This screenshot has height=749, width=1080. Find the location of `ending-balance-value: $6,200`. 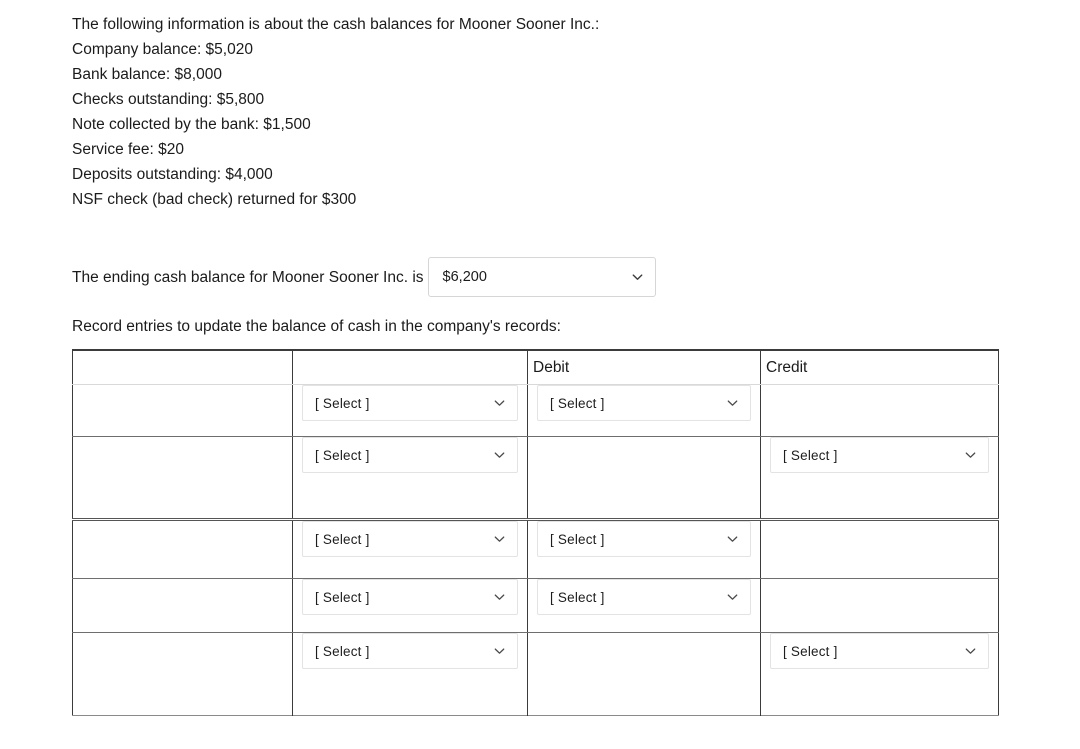

ending-balance-value: $6,200 is located at coordinates (464, 276).